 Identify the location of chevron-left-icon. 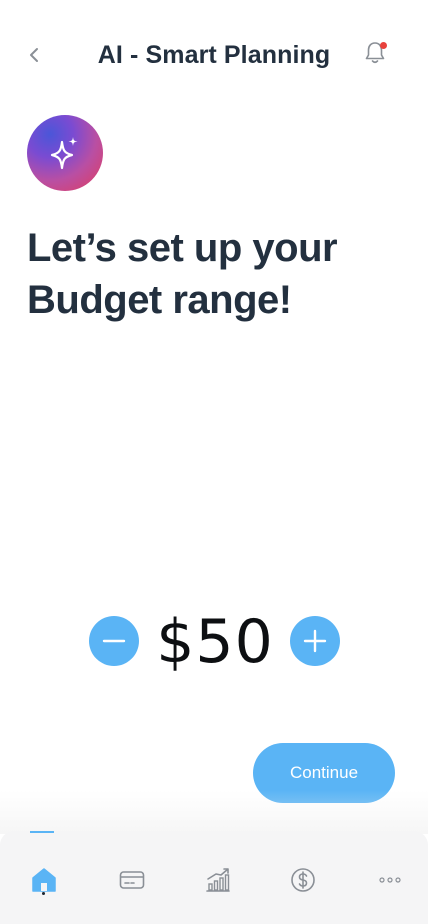
(34, 55).